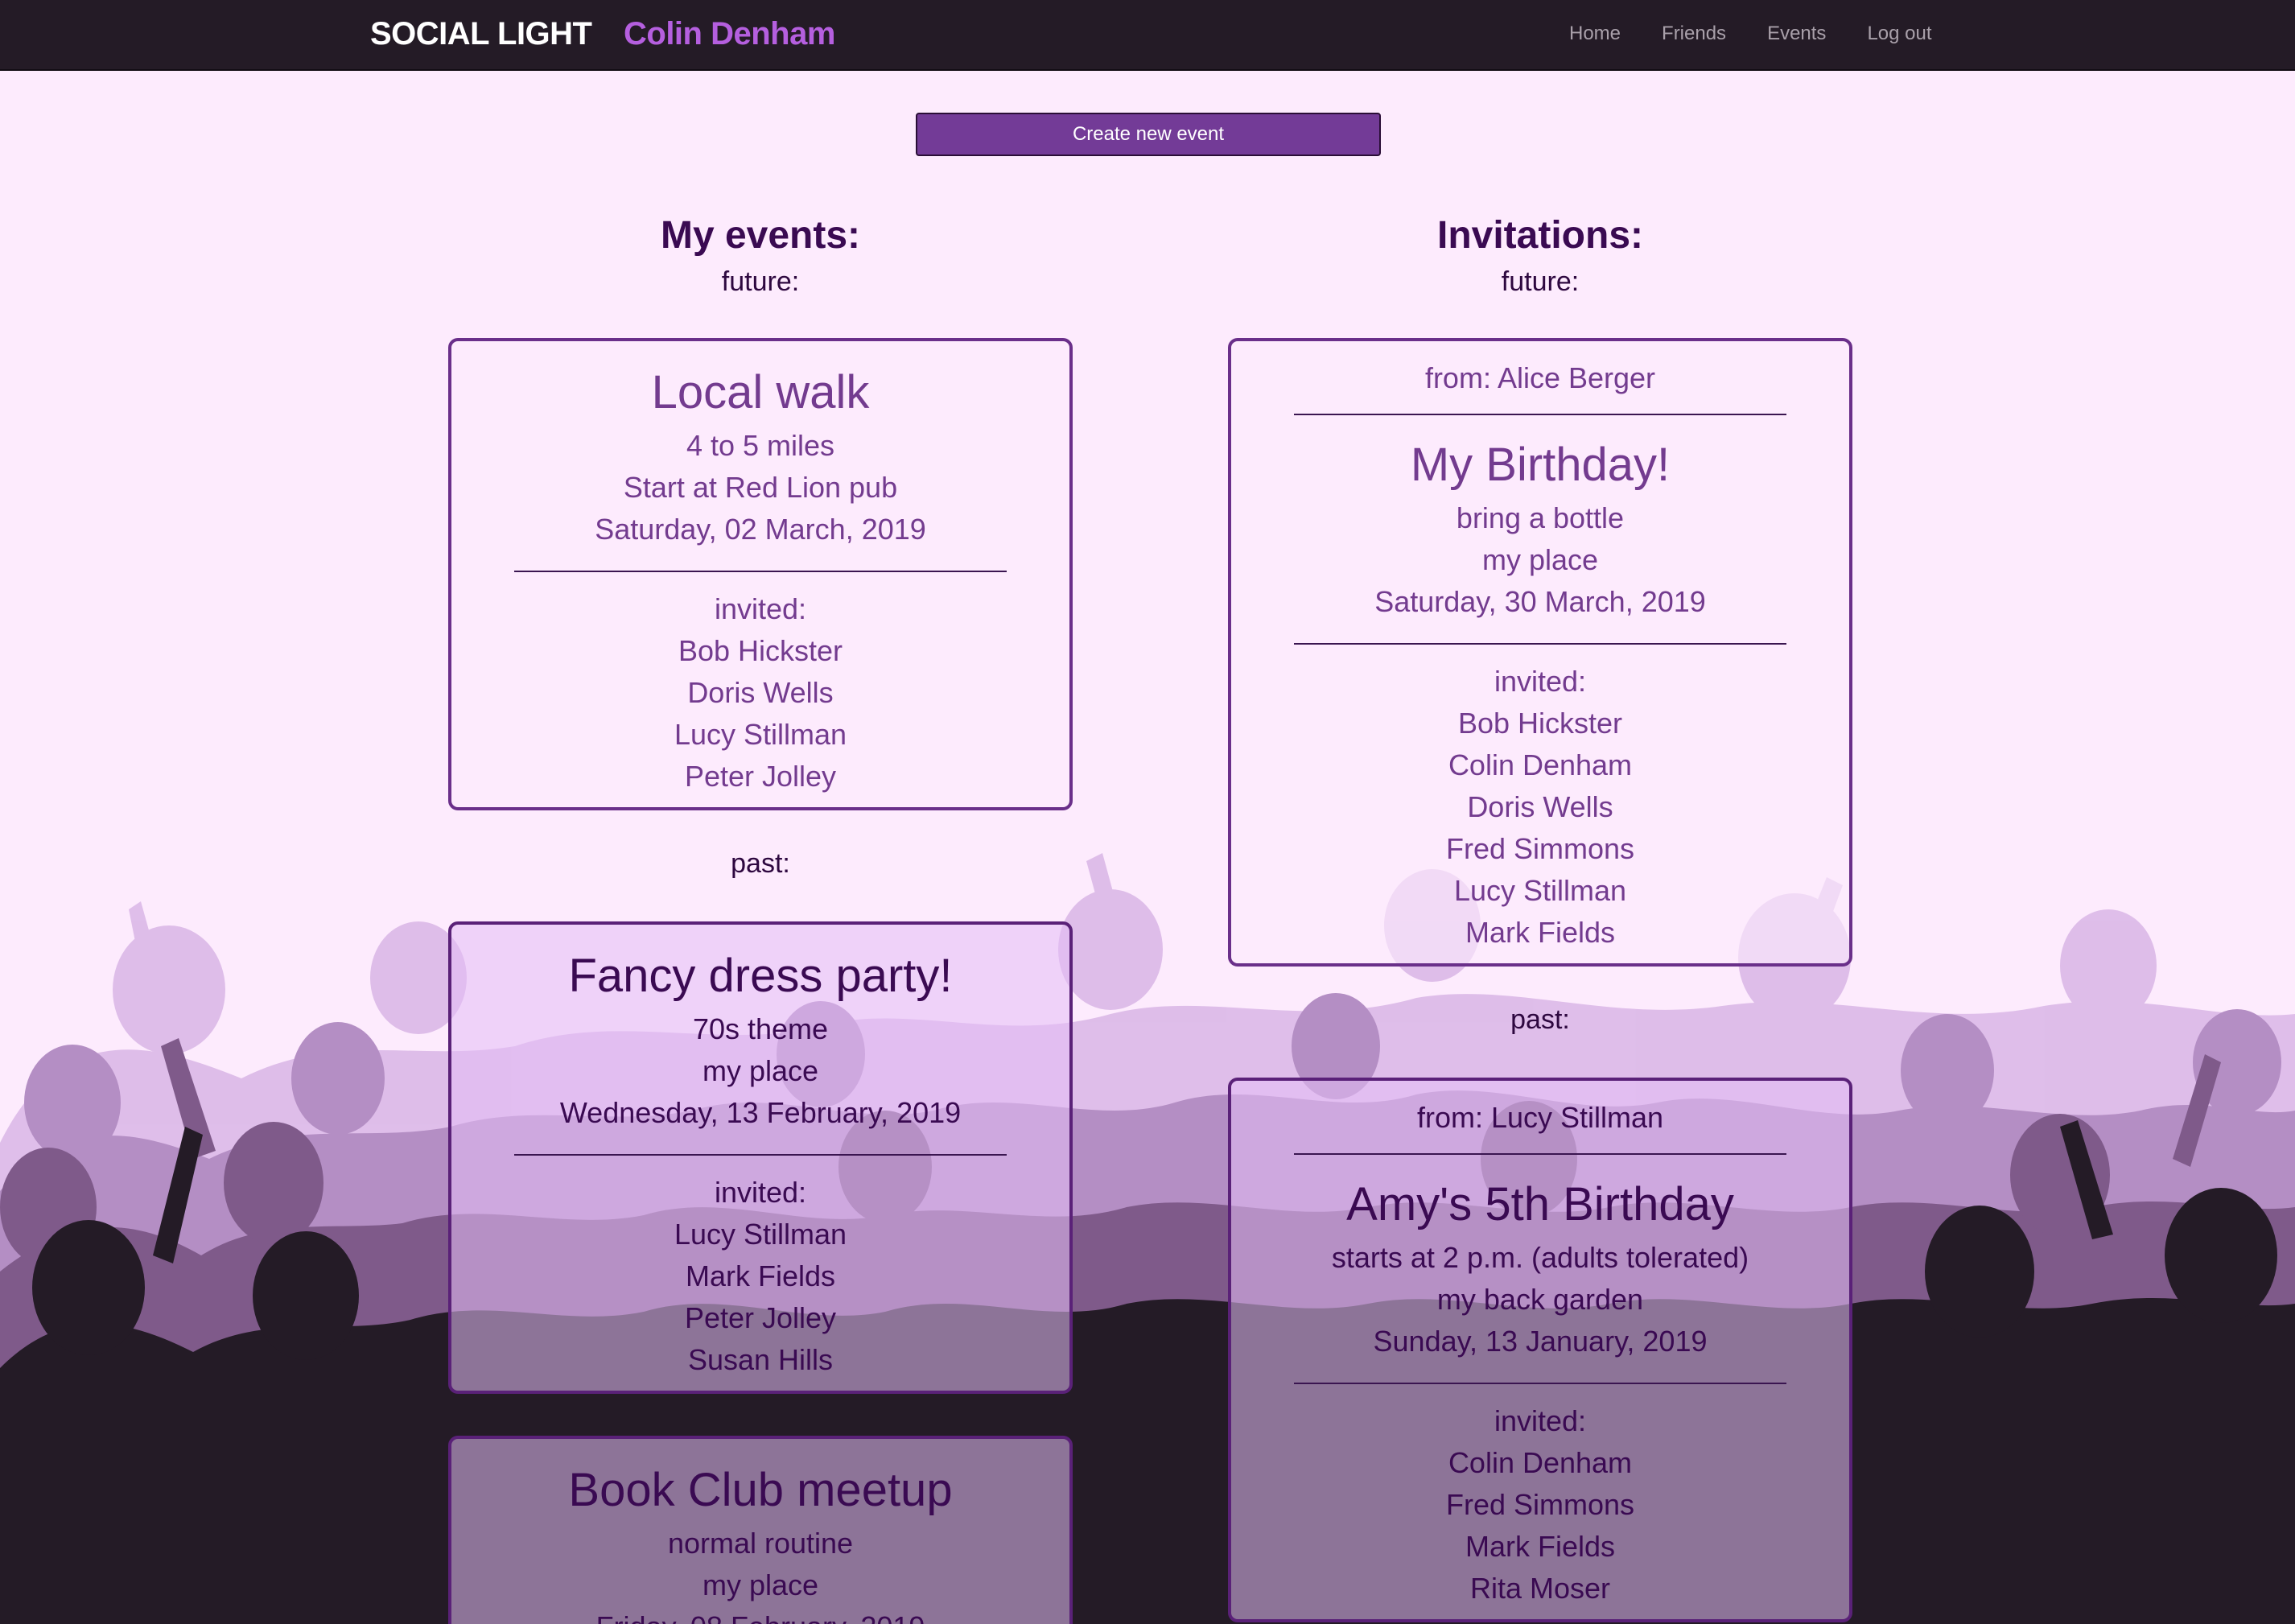 The width and height of the screenshot is (2295, 1624). Describe the element at coordinates (760, 392) in the screenshot. I see `event-title: Local walk` at that location.